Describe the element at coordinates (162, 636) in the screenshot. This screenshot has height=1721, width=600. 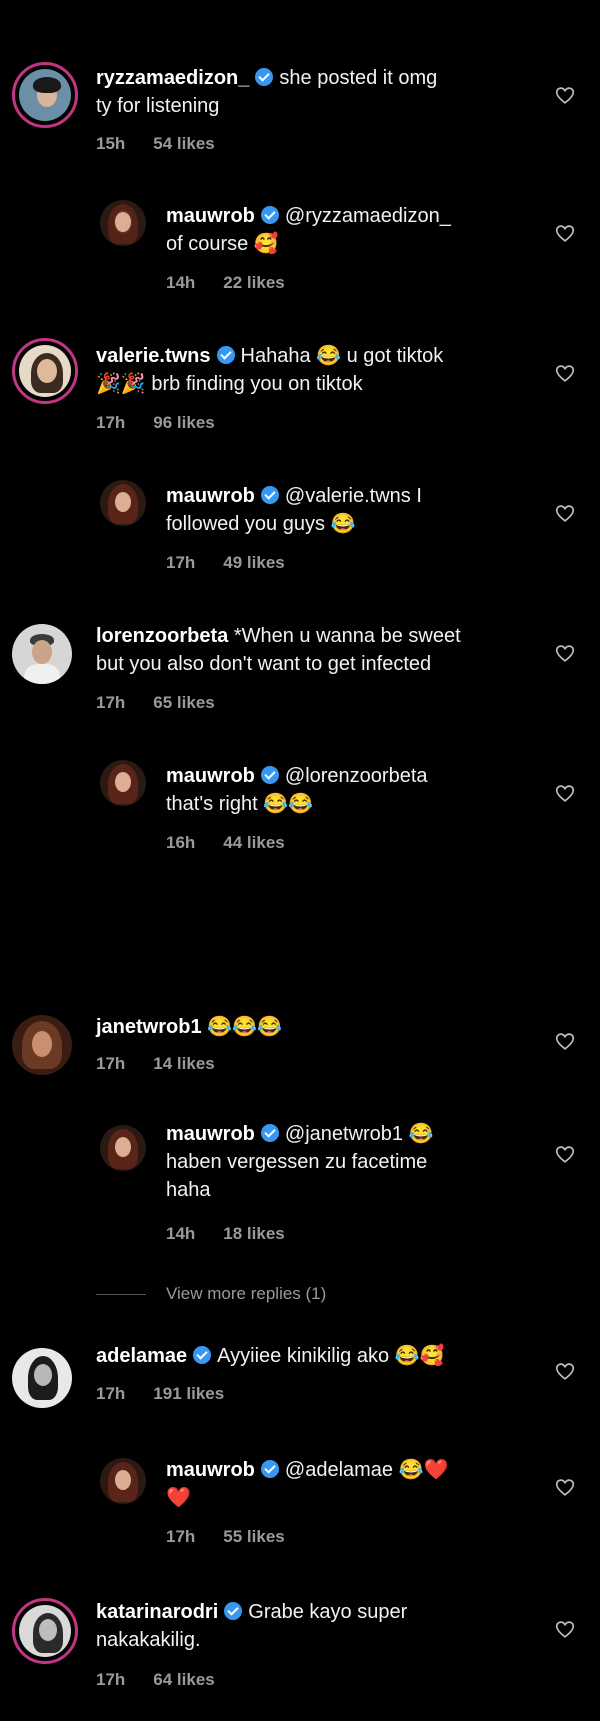
I see `comment-username: lorenzoorbeta` at that location.